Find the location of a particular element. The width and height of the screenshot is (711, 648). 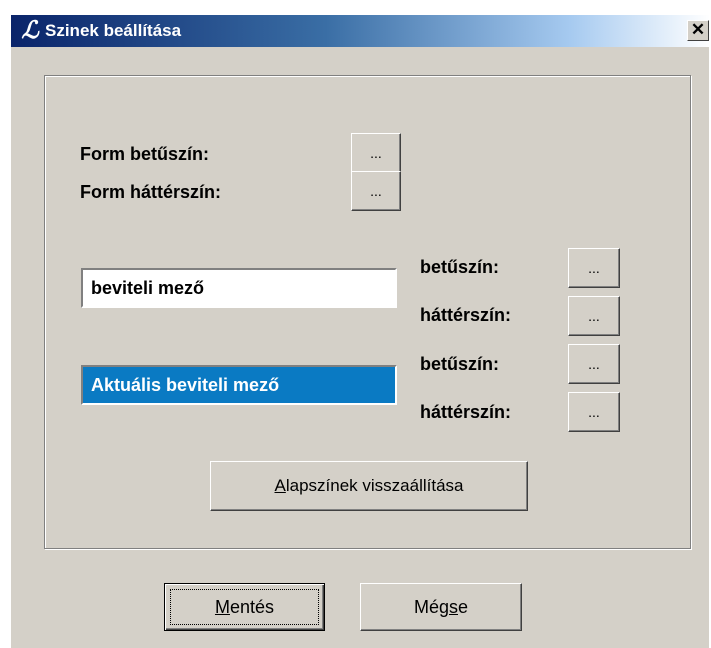

active-input-field-sample: Aktuális beviteli mező is located at coordinates (239, 385).